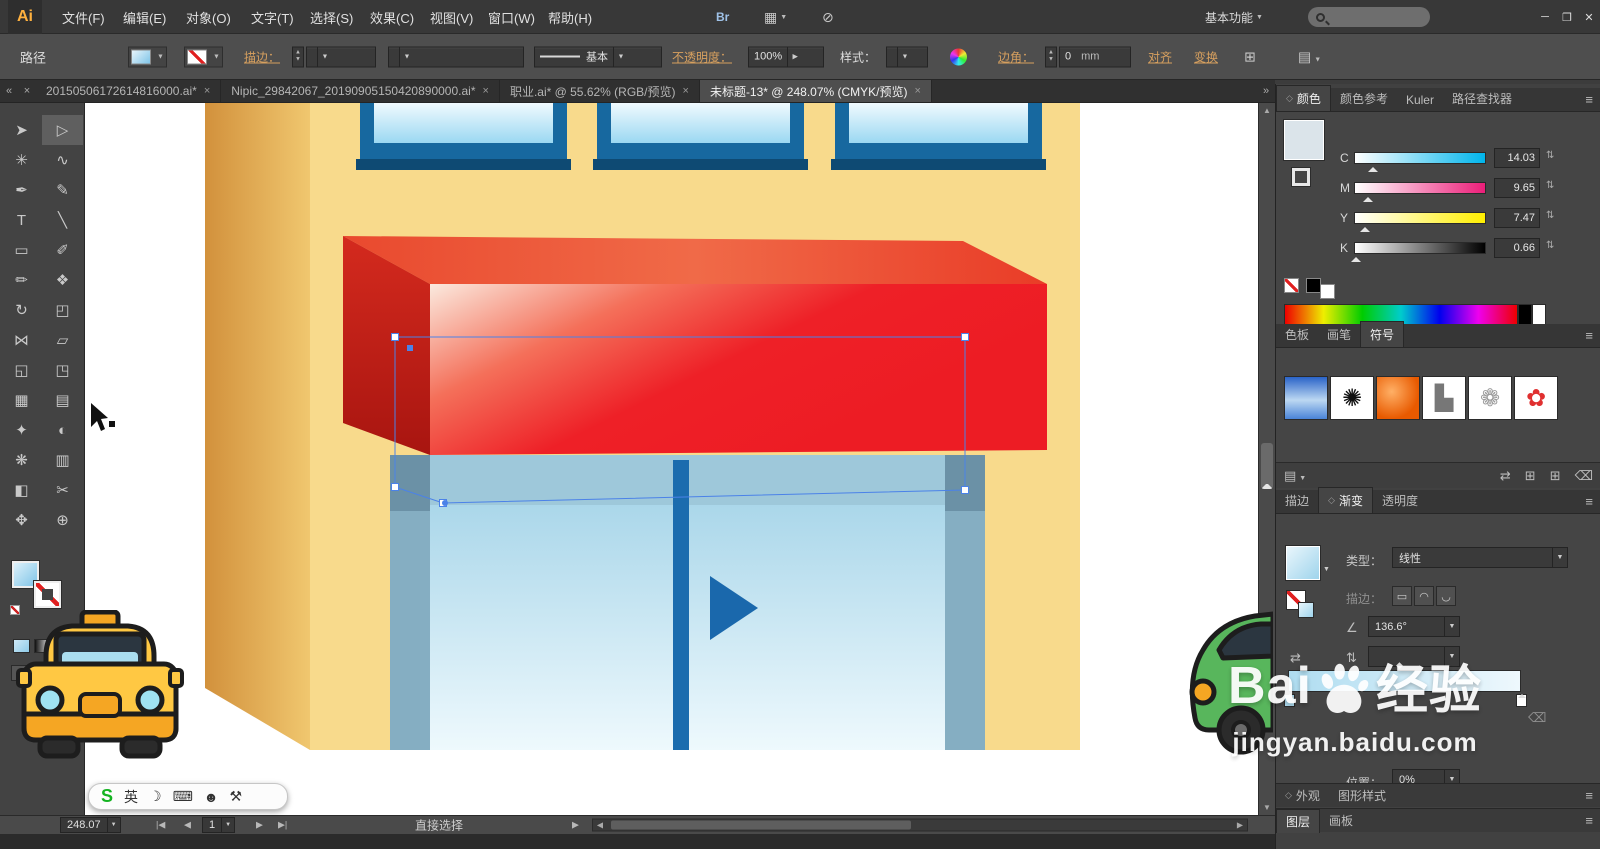  I want to click on tab-artboards: 画板, so click(1341, 820).